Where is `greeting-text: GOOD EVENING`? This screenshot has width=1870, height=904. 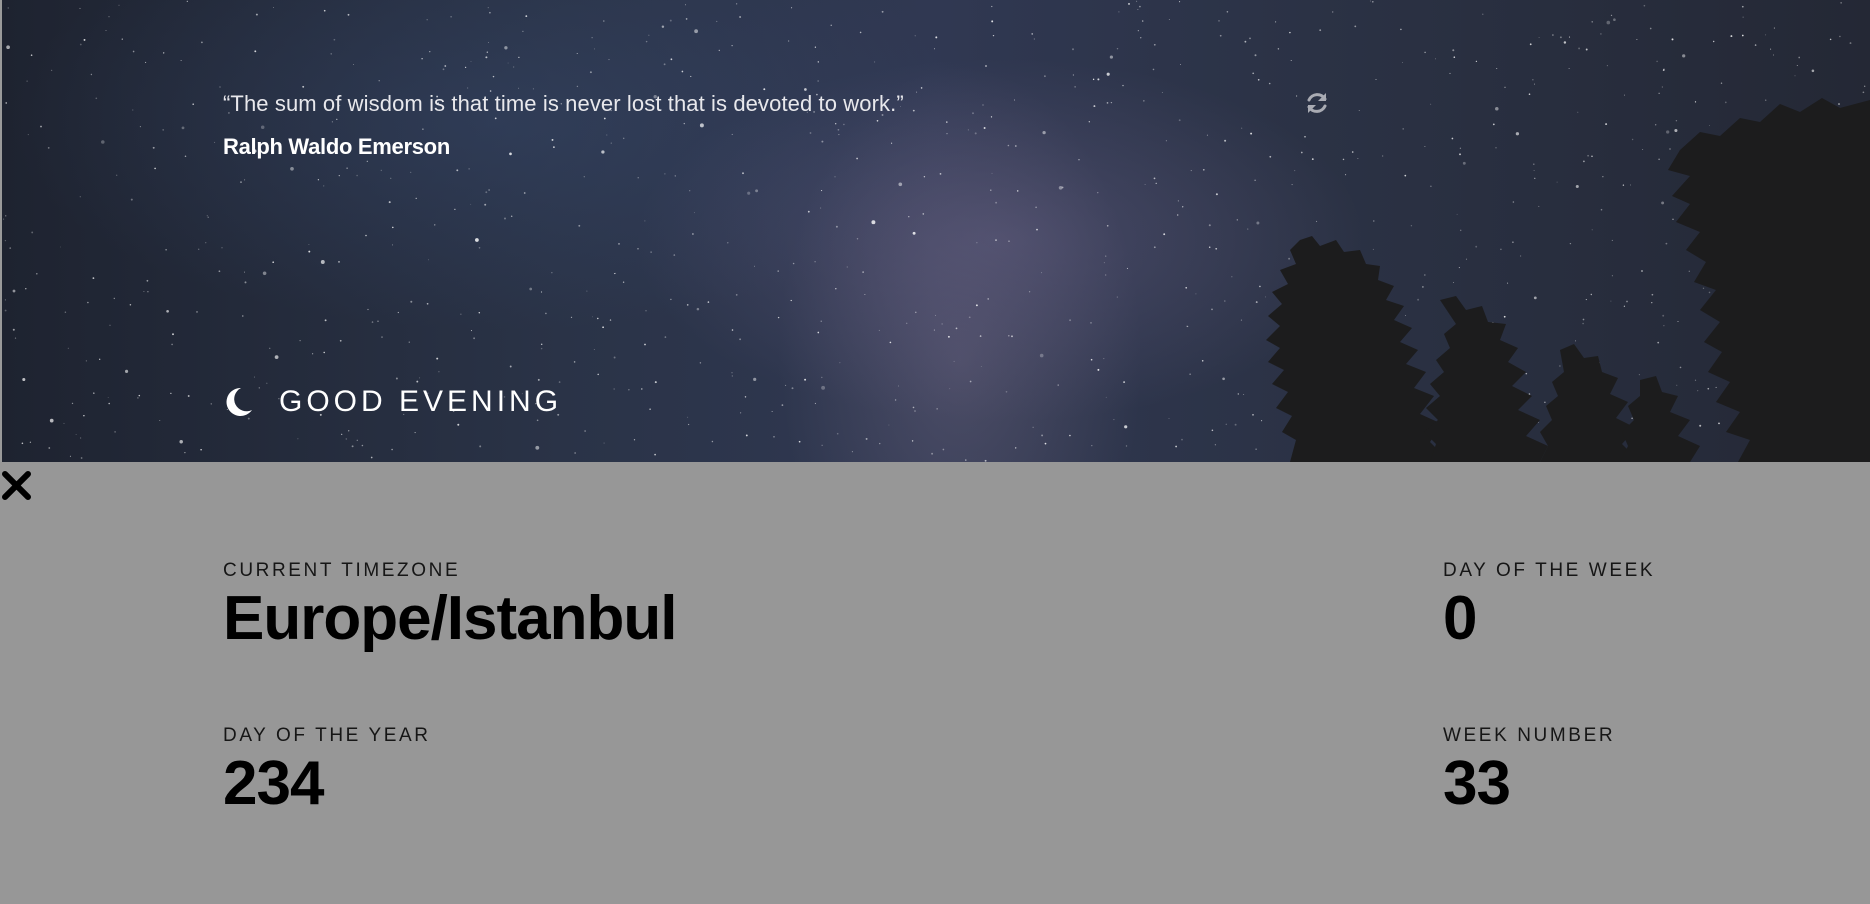
greeting-text: GOOD EVENING is located at coordinates (421, 401).